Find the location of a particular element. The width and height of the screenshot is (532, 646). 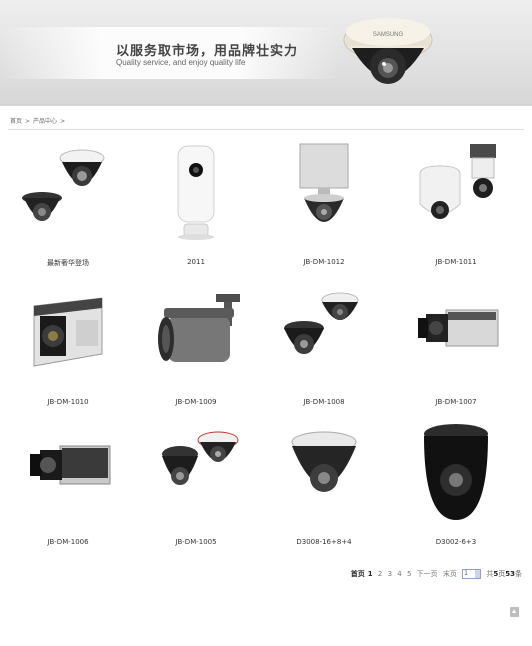

product-label: JB-DM-1012 is located at coordinates (324, 262).